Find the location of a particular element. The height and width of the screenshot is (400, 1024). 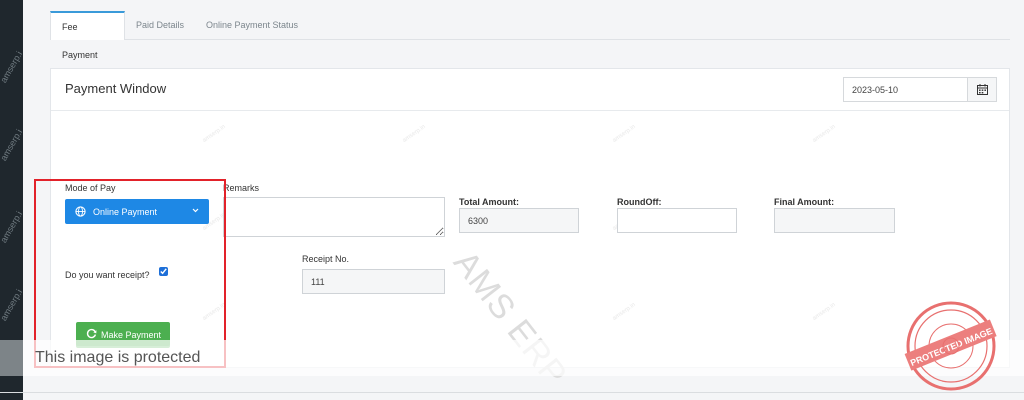

chevron-down-icon is located at coordinates (195, 210).